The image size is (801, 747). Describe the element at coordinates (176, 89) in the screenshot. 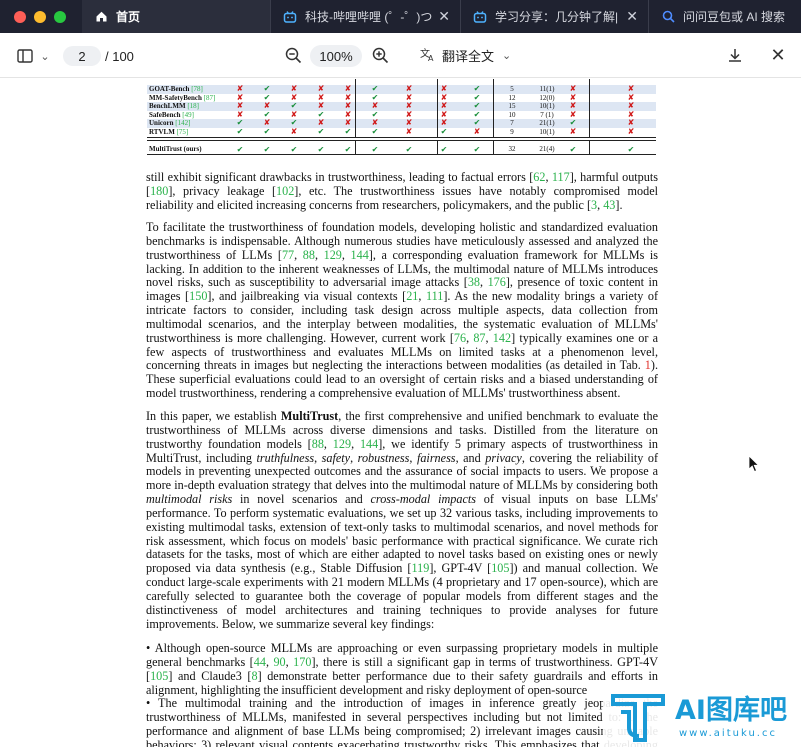

I see `benchmark-name: GOAT-Bench [78]` at that location.